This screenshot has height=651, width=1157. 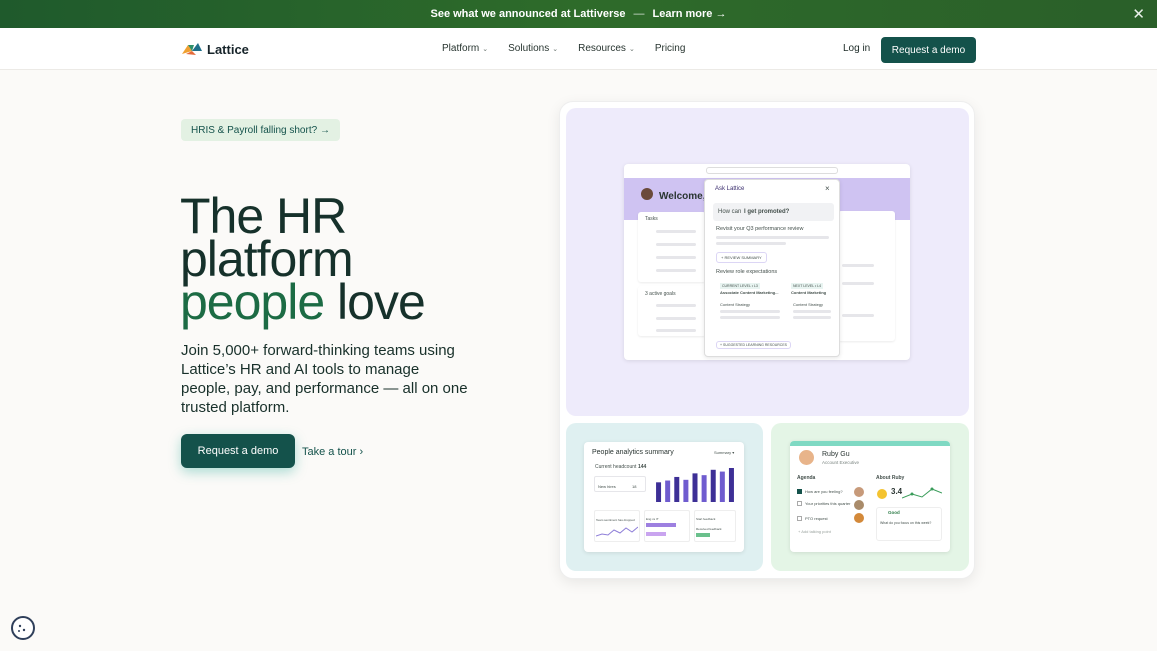 I want to click on nav-solutions: Solutions ⌄, so click(x=533, y=48).